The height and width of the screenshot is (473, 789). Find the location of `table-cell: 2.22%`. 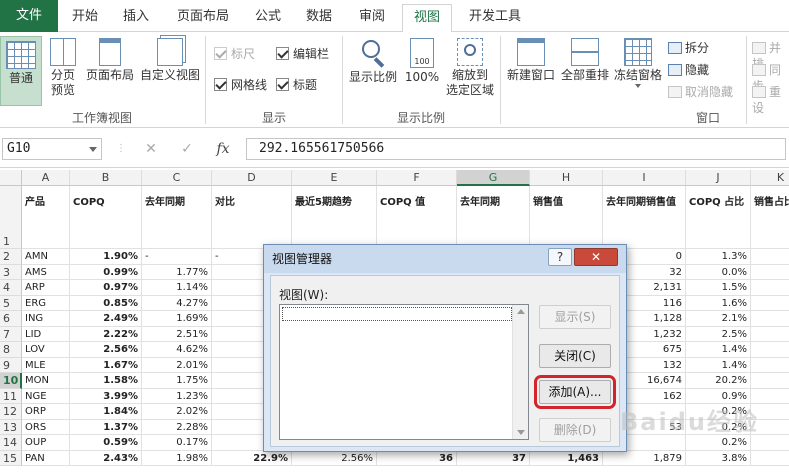

table-cell: 2.22% is located at coordinates (106, 334).